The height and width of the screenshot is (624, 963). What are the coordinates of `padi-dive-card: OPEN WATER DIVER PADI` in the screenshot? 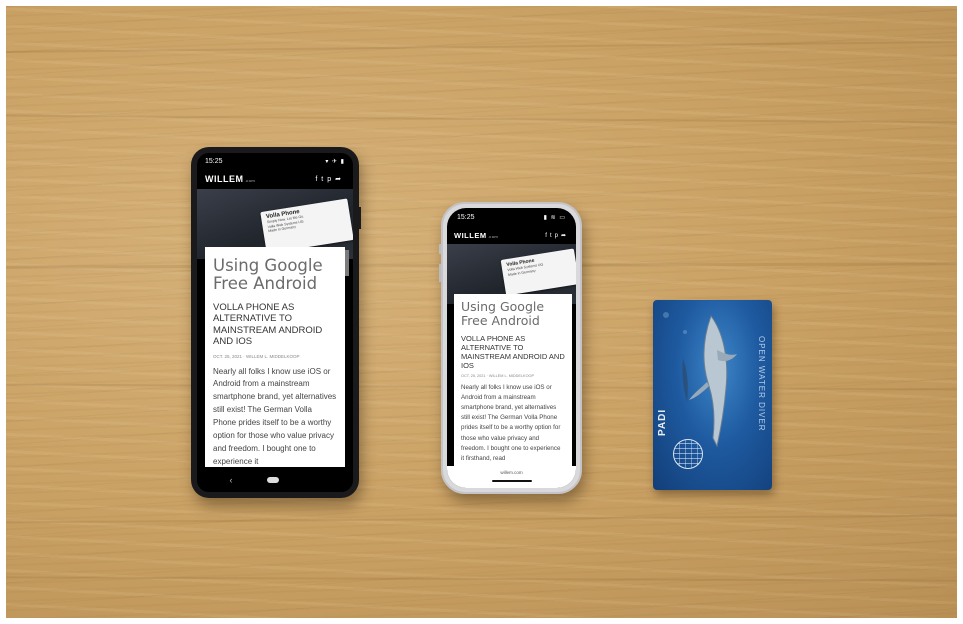 It's located at (712, 395).